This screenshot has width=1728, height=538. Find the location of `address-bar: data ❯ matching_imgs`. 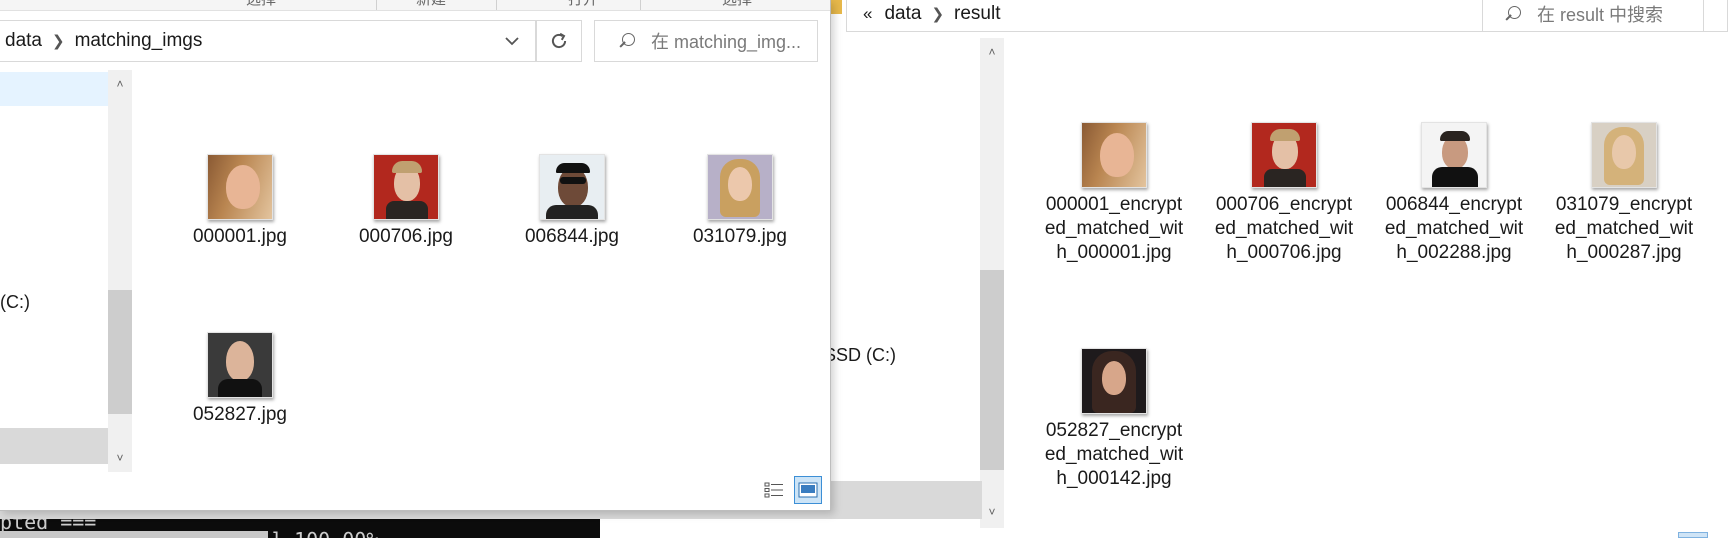

address-bar: data ❯ matching_imgs is located at coordinates (268, 41).